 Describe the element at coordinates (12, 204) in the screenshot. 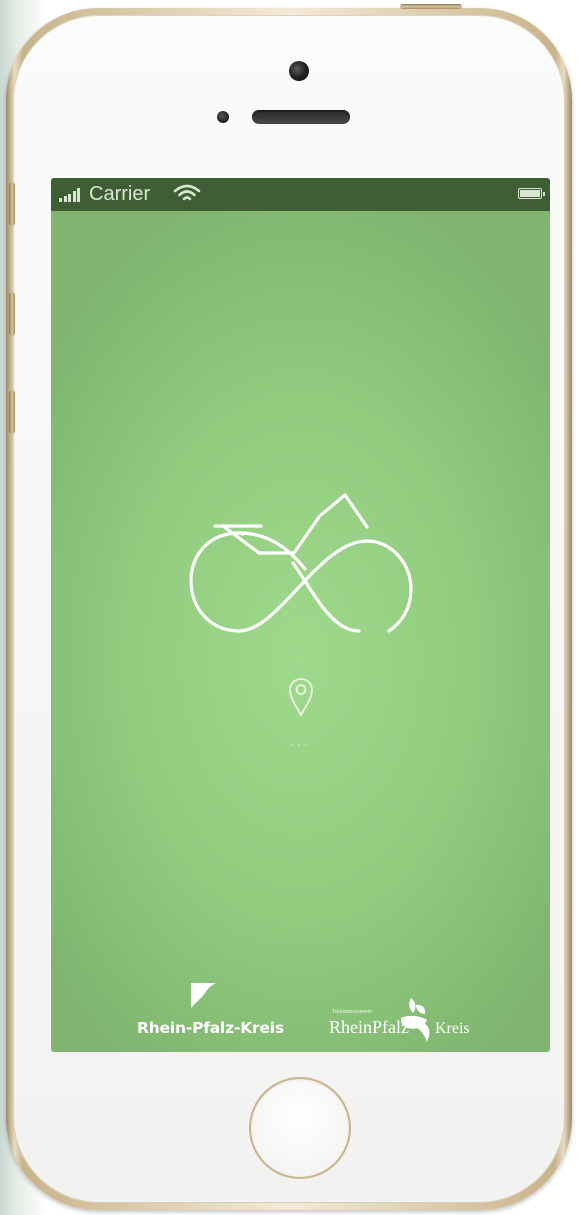

I see `mute-switch` at that location.